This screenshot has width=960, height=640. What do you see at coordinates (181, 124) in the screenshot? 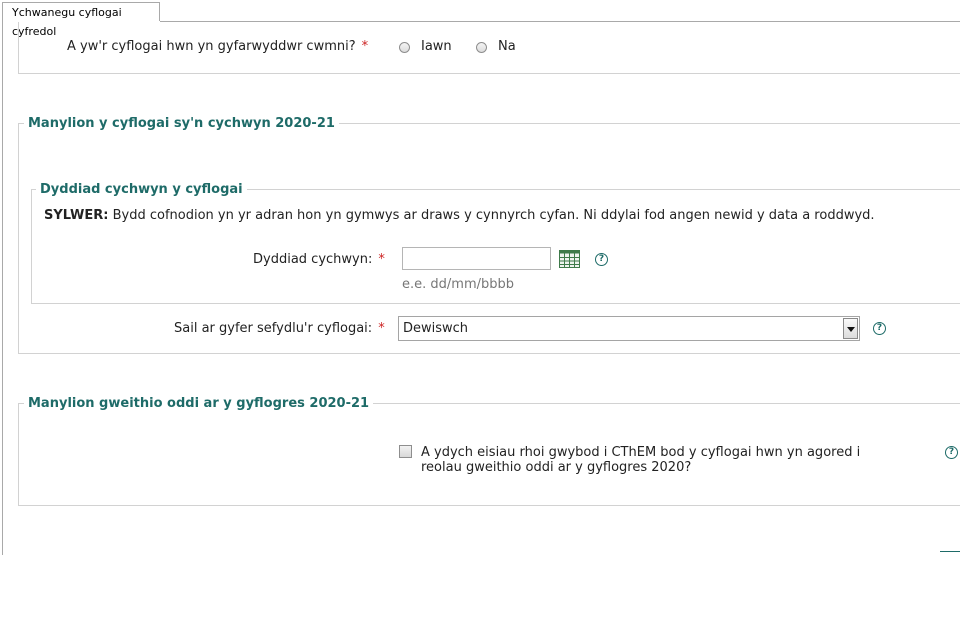
I see `starter-details-legend: Manylion y cyflogai sy'n cychwyn 2020-21` at bounding box center [181, 124].